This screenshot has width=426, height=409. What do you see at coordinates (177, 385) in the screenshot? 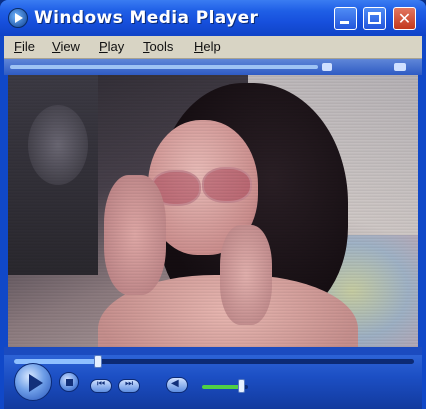
I see `mute-button` at bounding box center [177, 385].